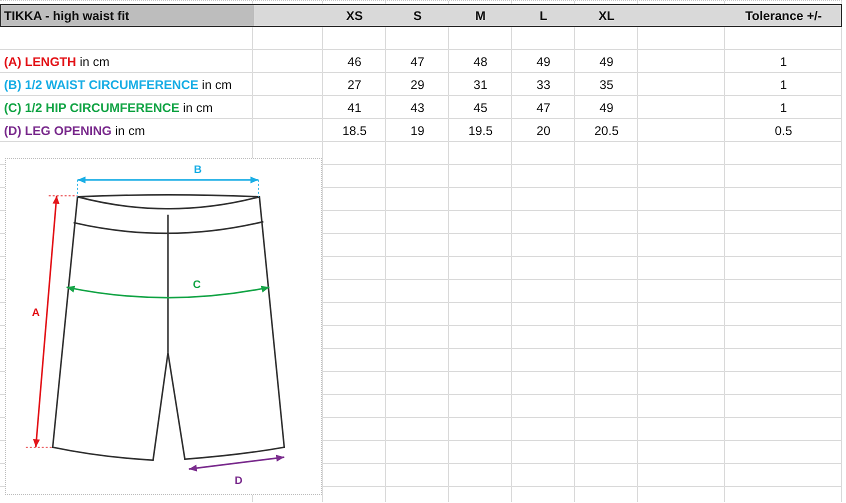 Image resolution: width=846 pixels, height=503 pixels. I want to click on measurement-label: (C) 1/2 HIP CIRCUMFERENCE in cm, so click(108, 107).